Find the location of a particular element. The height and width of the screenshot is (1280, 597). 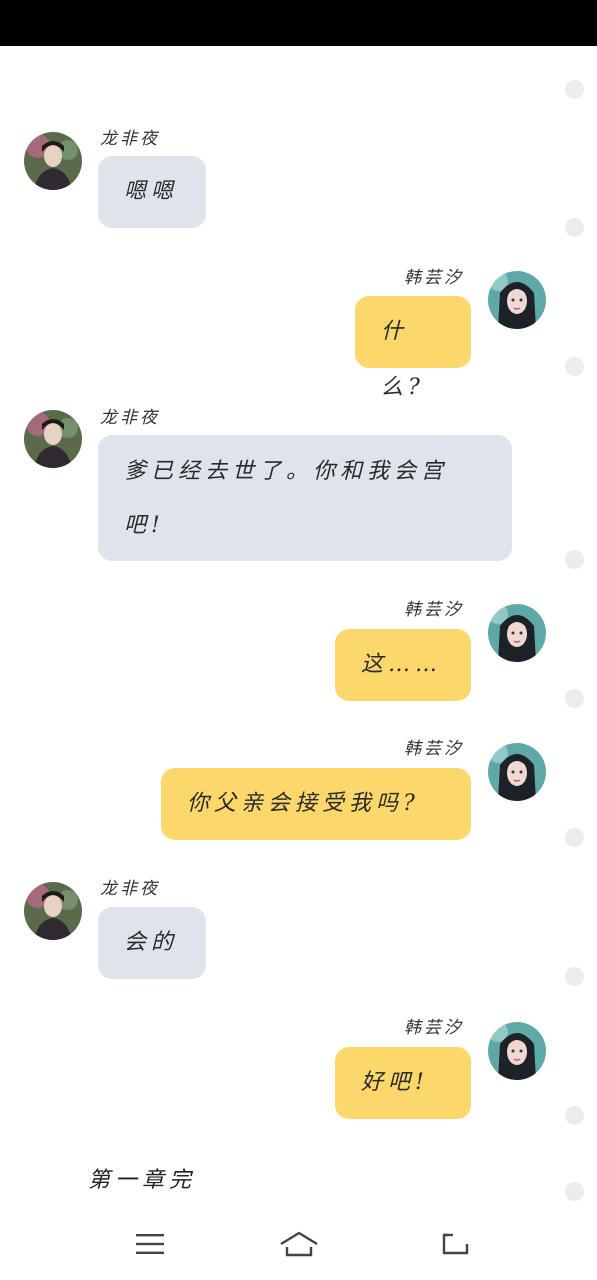

menu-icon is located at coordinates (150, 1244).